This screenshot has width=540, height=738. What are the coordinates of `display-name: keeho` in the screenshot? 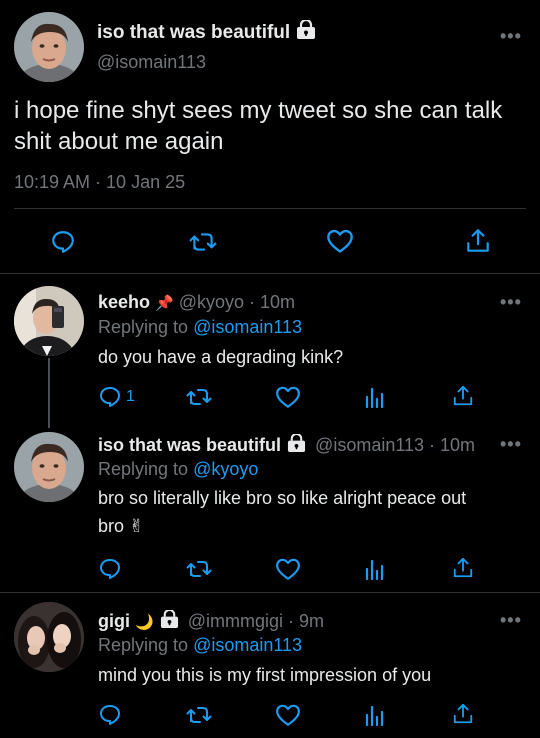 It's located at (124, 302).